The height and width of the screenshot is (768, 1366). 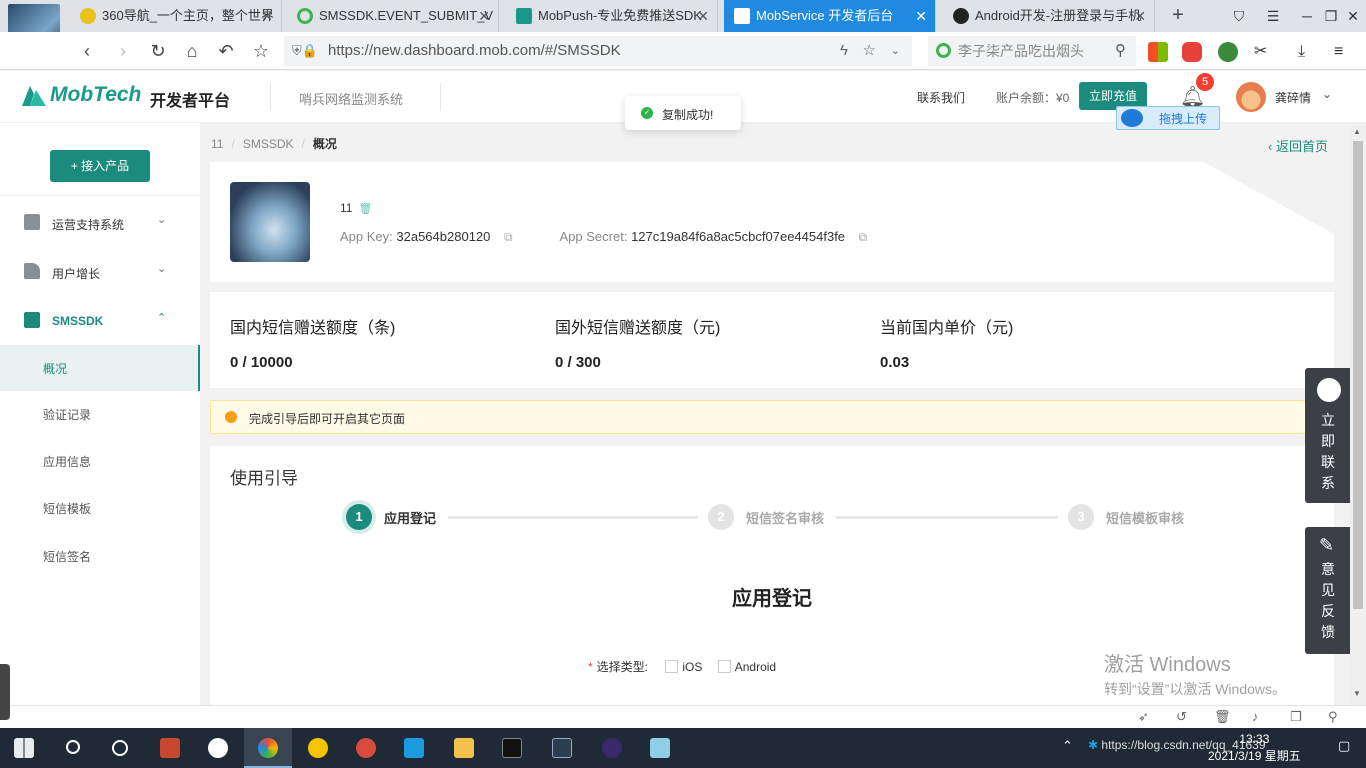 What do you see at coordinates (692, 667) in the screenshot?
I see `ios-option-label: iOS` at bounding box center [692, 667].